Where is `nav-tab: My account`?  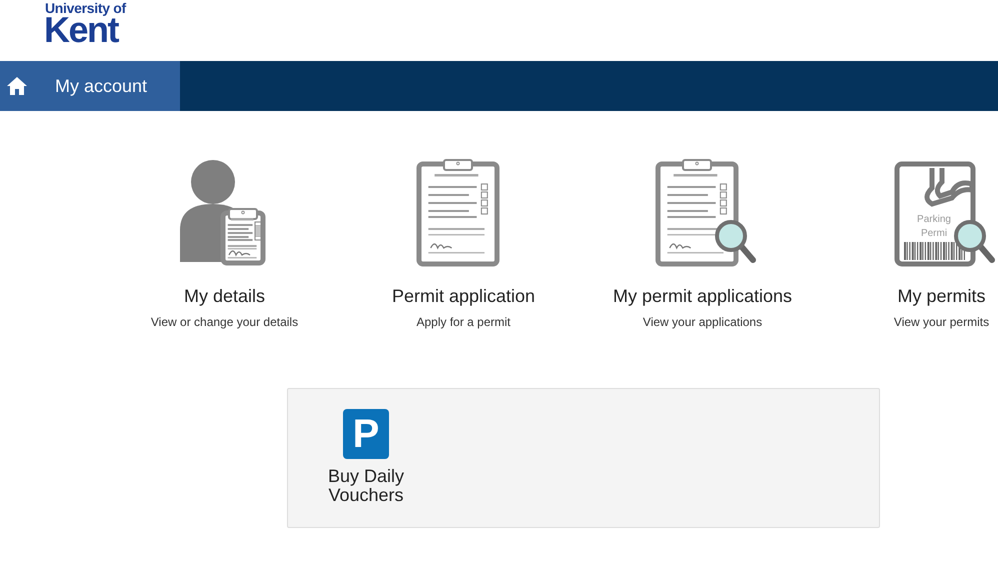 nav-tab: My account is located at coordinates (104, 86).